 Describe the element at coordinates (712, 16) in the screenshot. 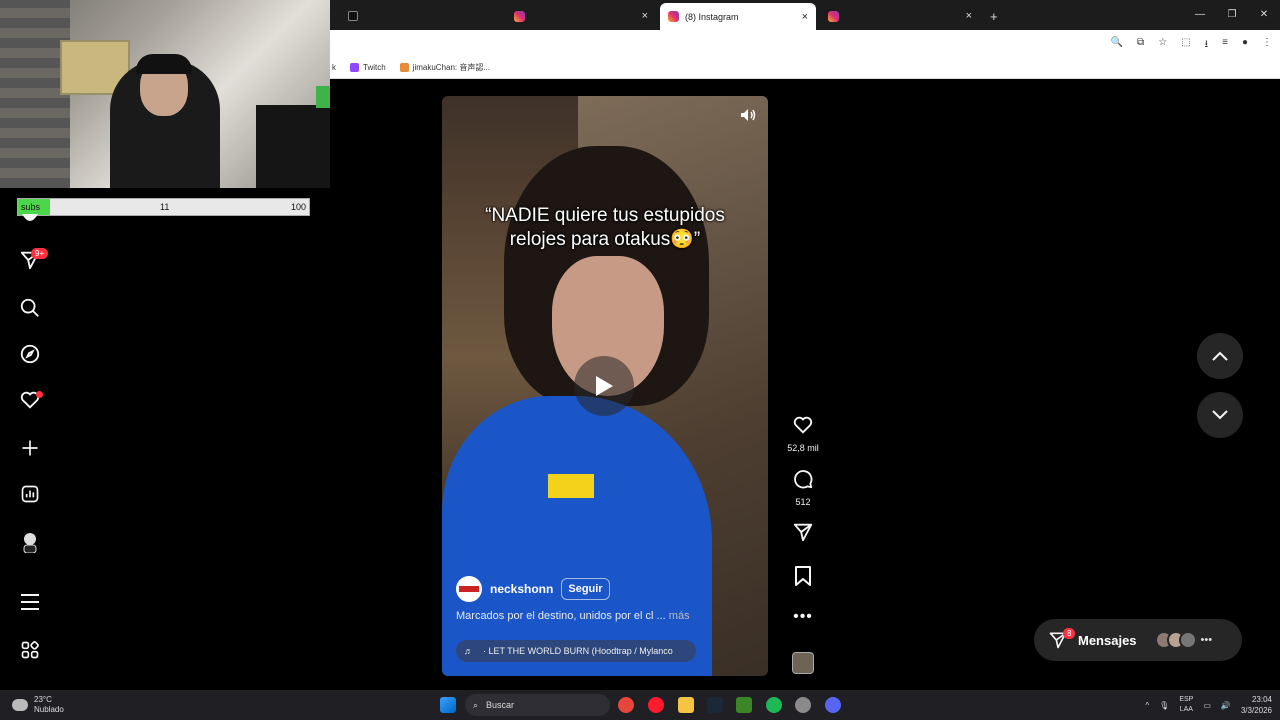

I see `tab-title: (8) Instagram` at that location.